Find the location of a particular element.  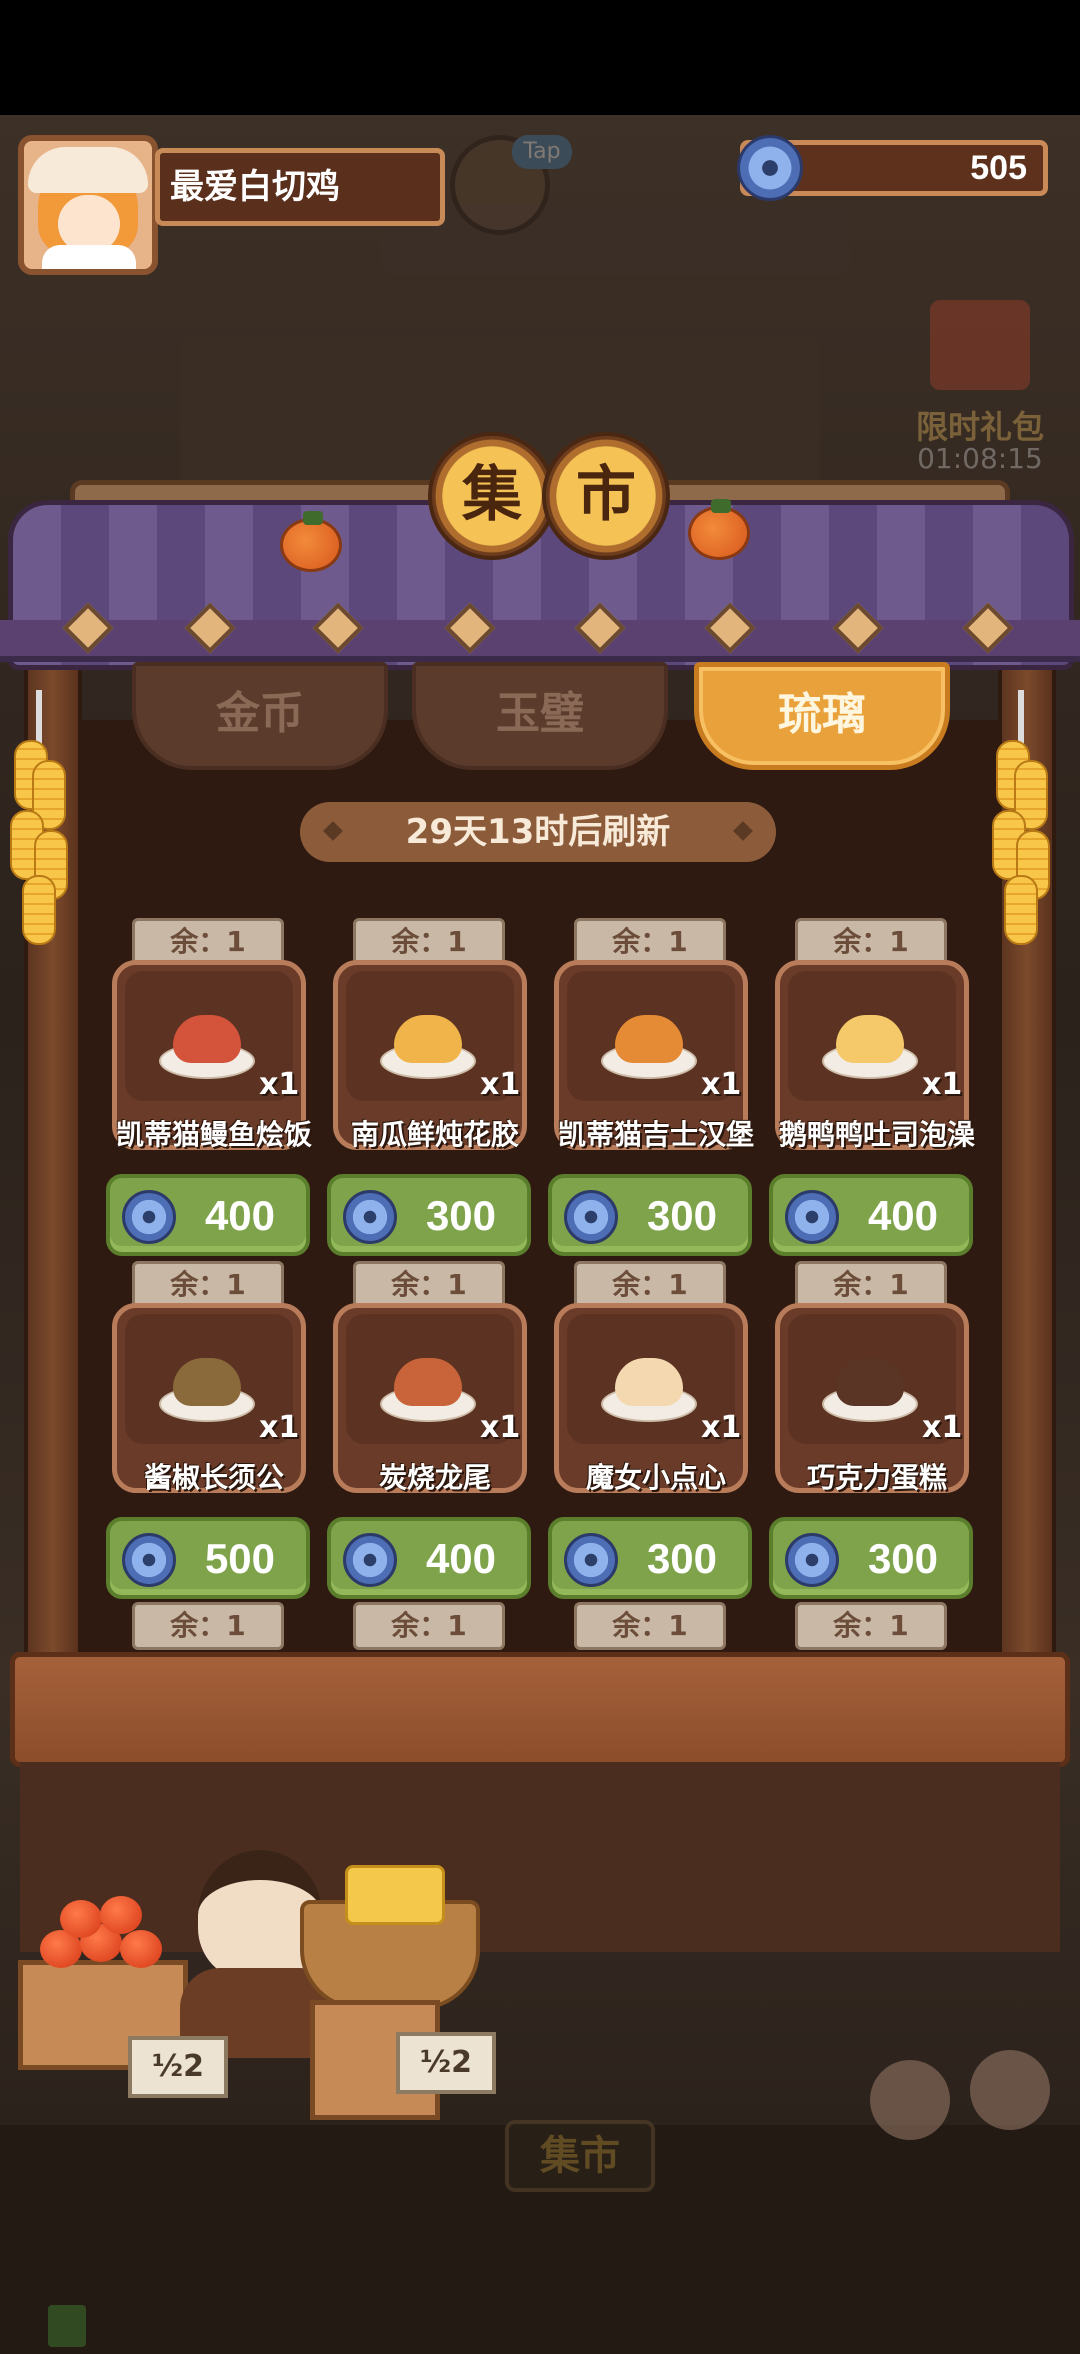

item-card: x1 鹅鸭鸭吐司泡澡 is located at coordinates (875, 1055).